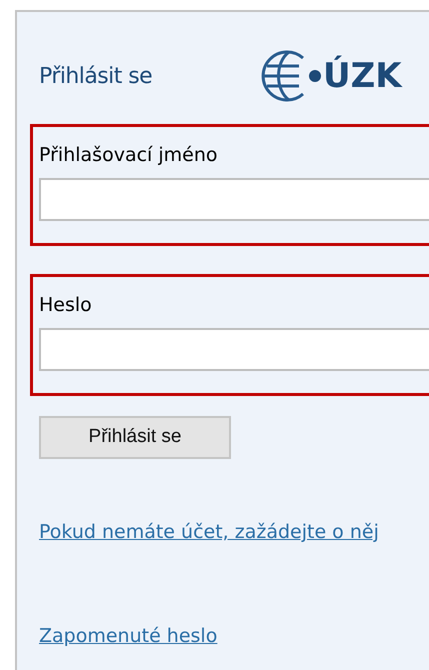  What do you see at coordinates (135, 437) in the screenshot?
I see `login-button: Přihlásit se` at bounding box center [135, 437].